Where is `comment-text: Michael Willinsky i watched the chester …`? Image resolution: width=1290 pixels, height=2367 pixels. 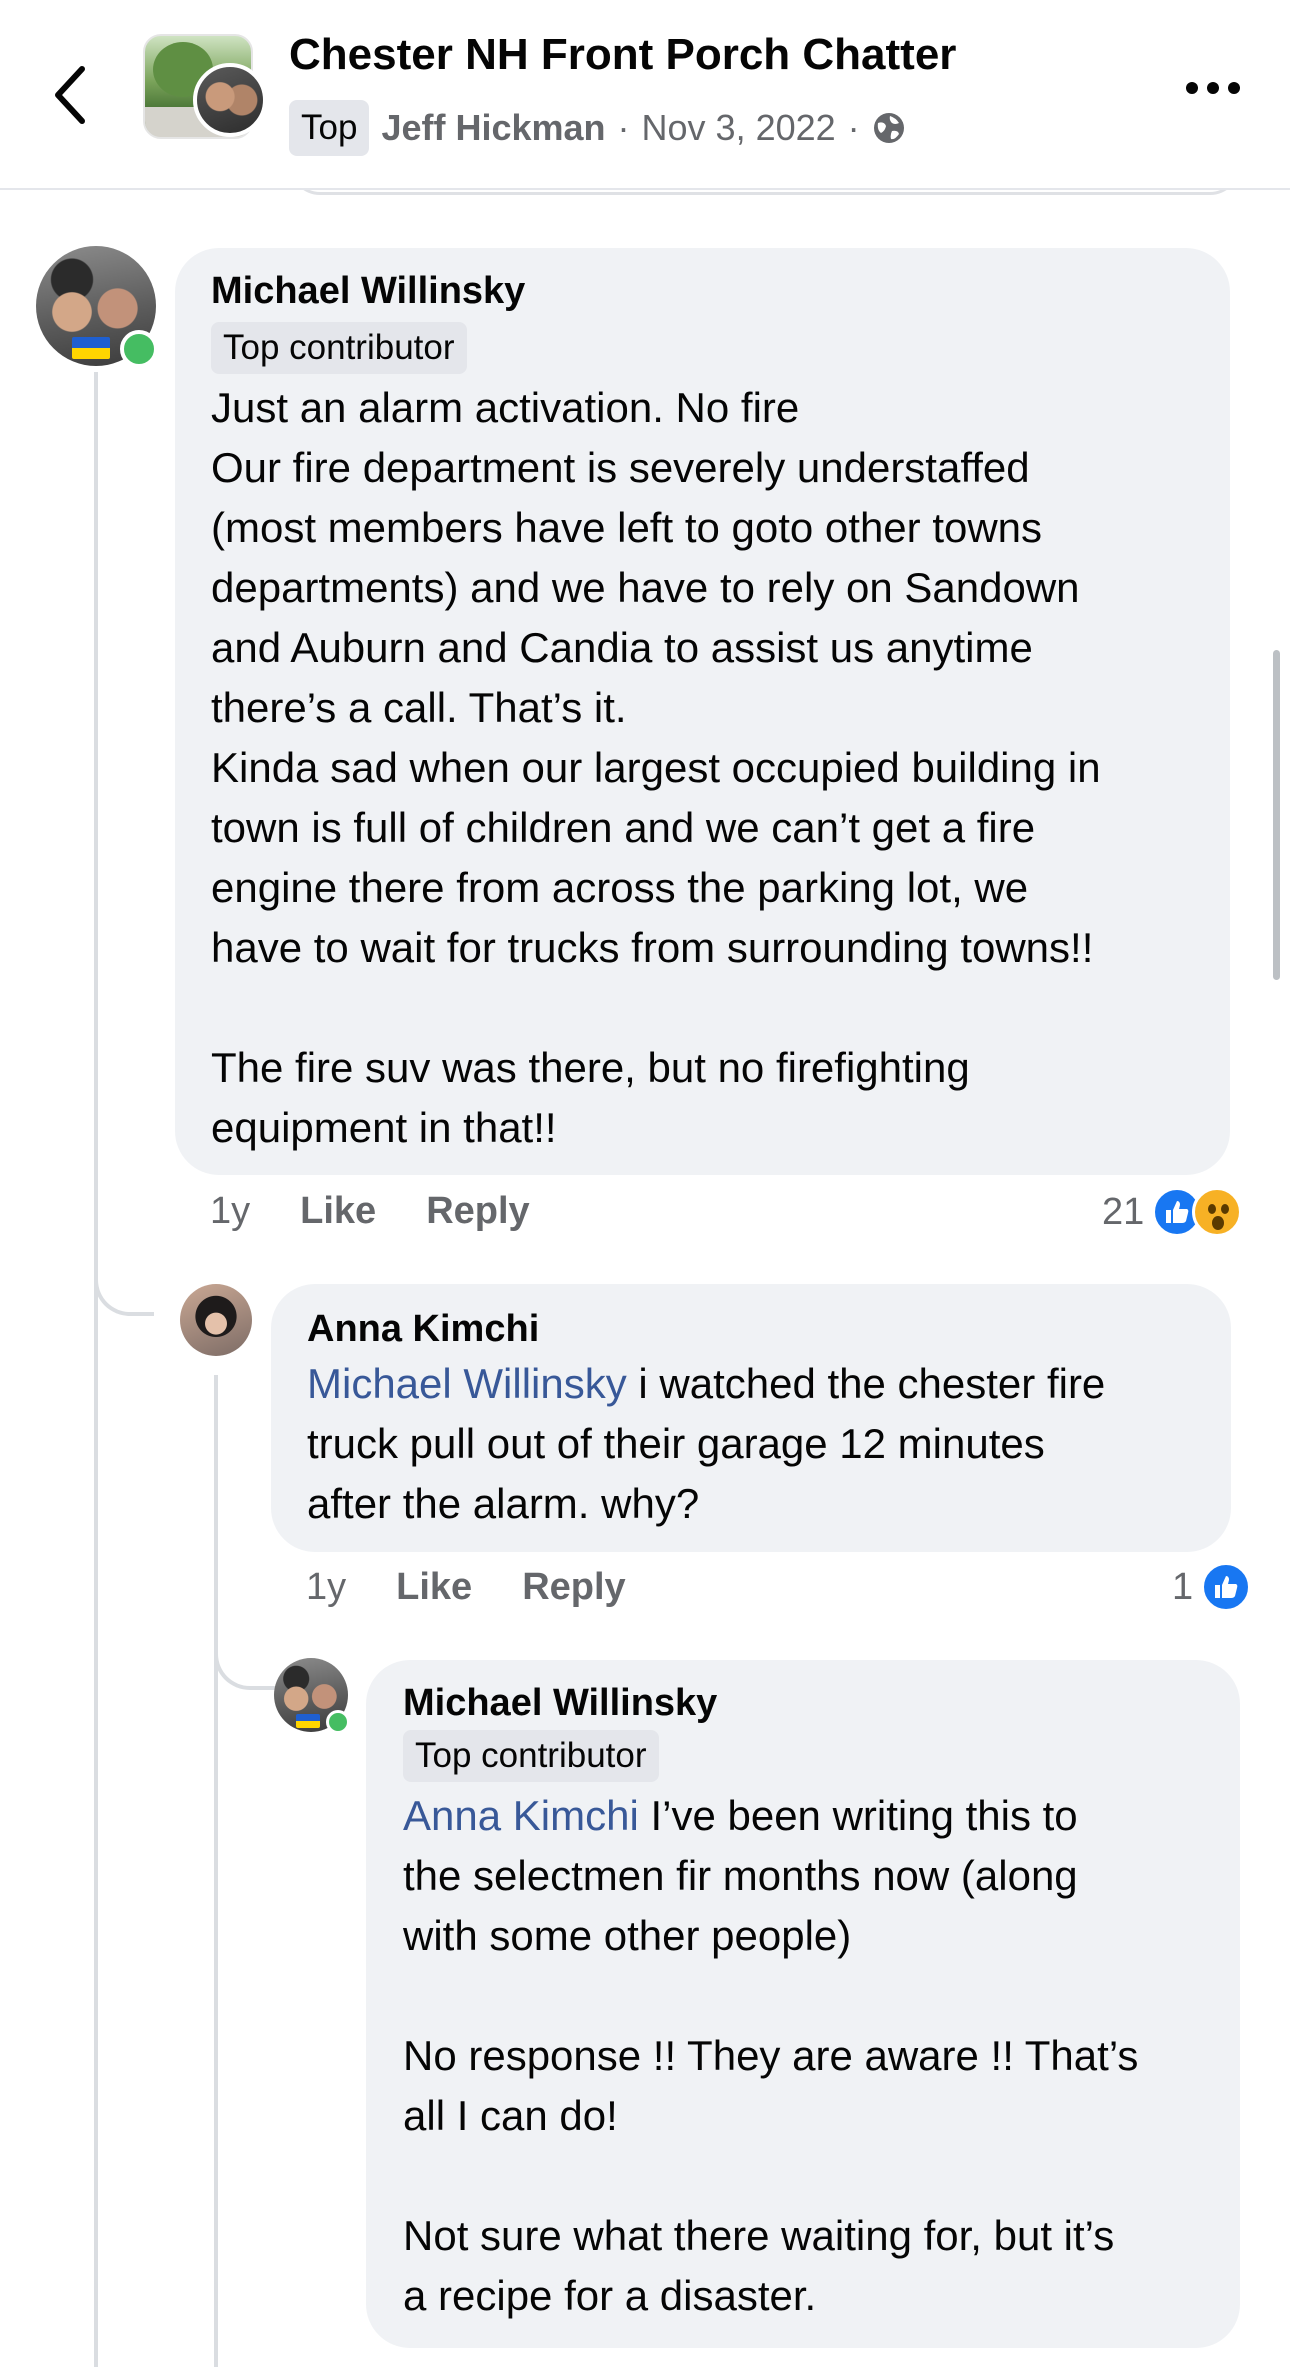
comment-text: Michael Willinsky i watched the chester … is located at coordinates (706, 1443).